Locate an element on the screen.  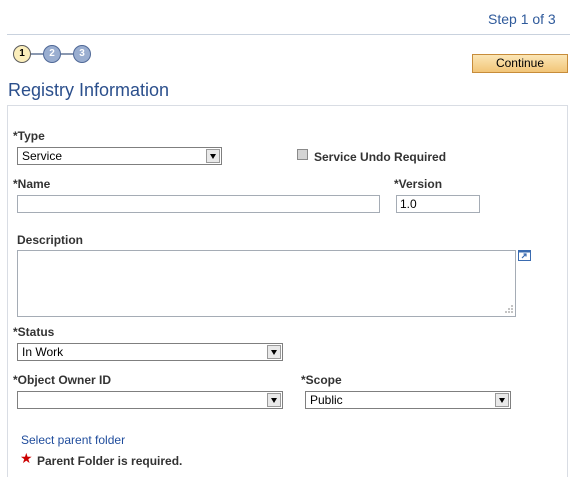
continue-button: Continue is located at coordinates (520, 63).